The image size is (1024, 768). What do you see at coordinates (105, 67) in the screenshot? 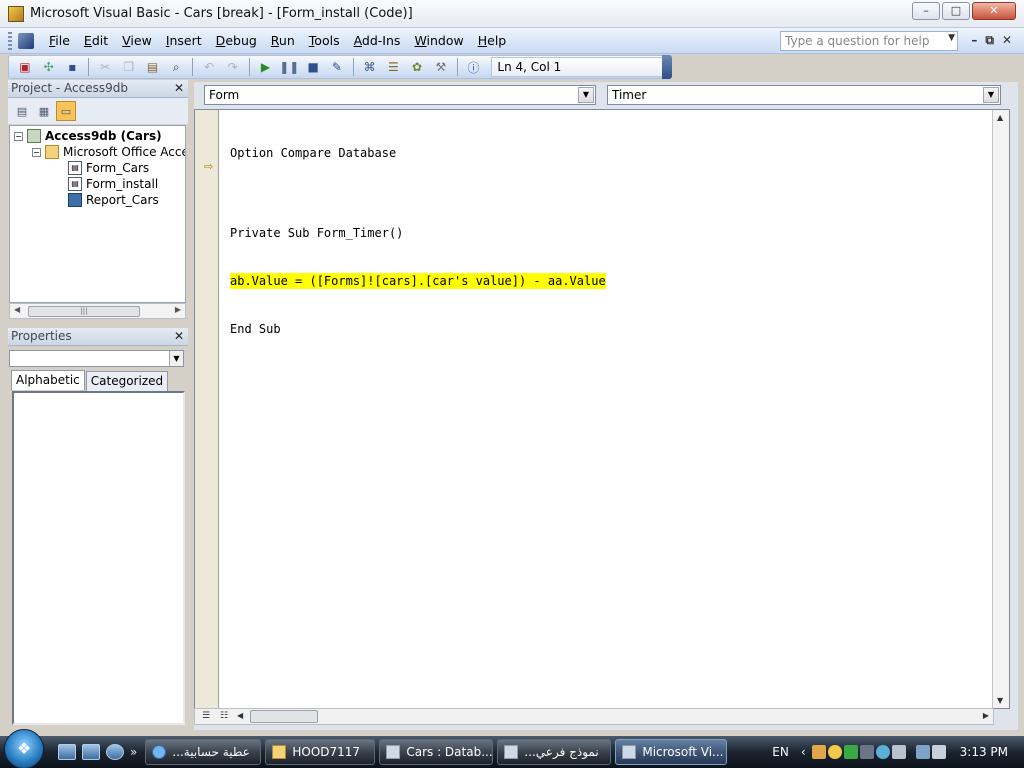
I see `cut-icon: ✂` at bounding box center [105, 67].